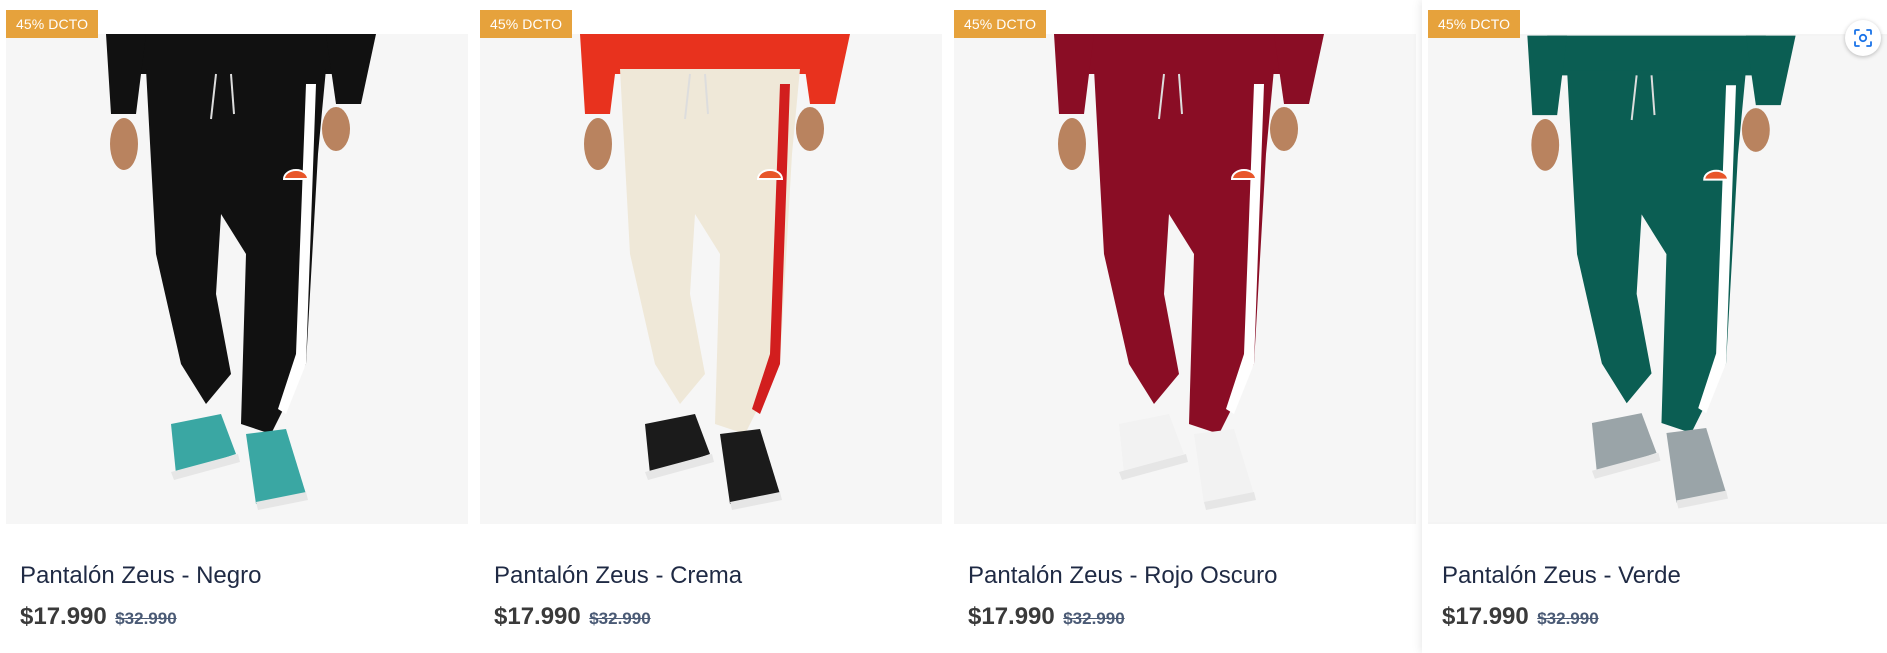 The image size is (1887, 653). Describe the element at coordinates (140, 576) in the screenshot. I see `product-title: Pantalón Zeus - Negro` at that location.